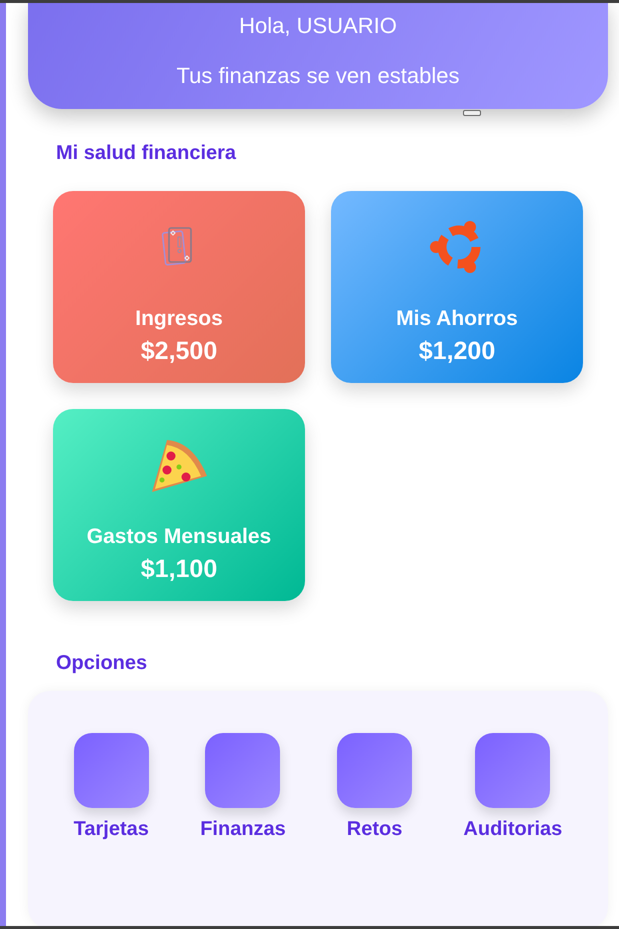 This screenshot has height=929, width=619. Describe the element at coordinates (318, 76) in the screenshot. I see `status-text: Tus finanzas se ven estables` at that location.